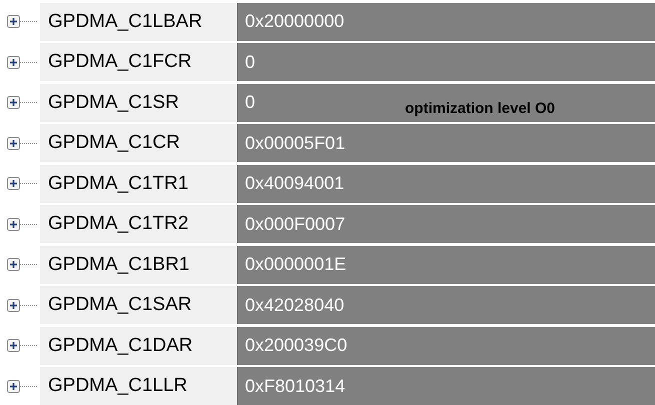 The image size is (655, 405). Describe the element at coordinates (446, 143) in the screenshot. I see `register-value: 0x00005F01` at that location.